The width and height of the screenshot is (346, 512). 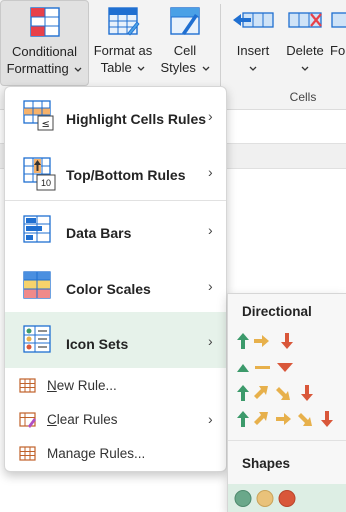 I want to click on insert-label: Insert, so click(x=253, y=50).